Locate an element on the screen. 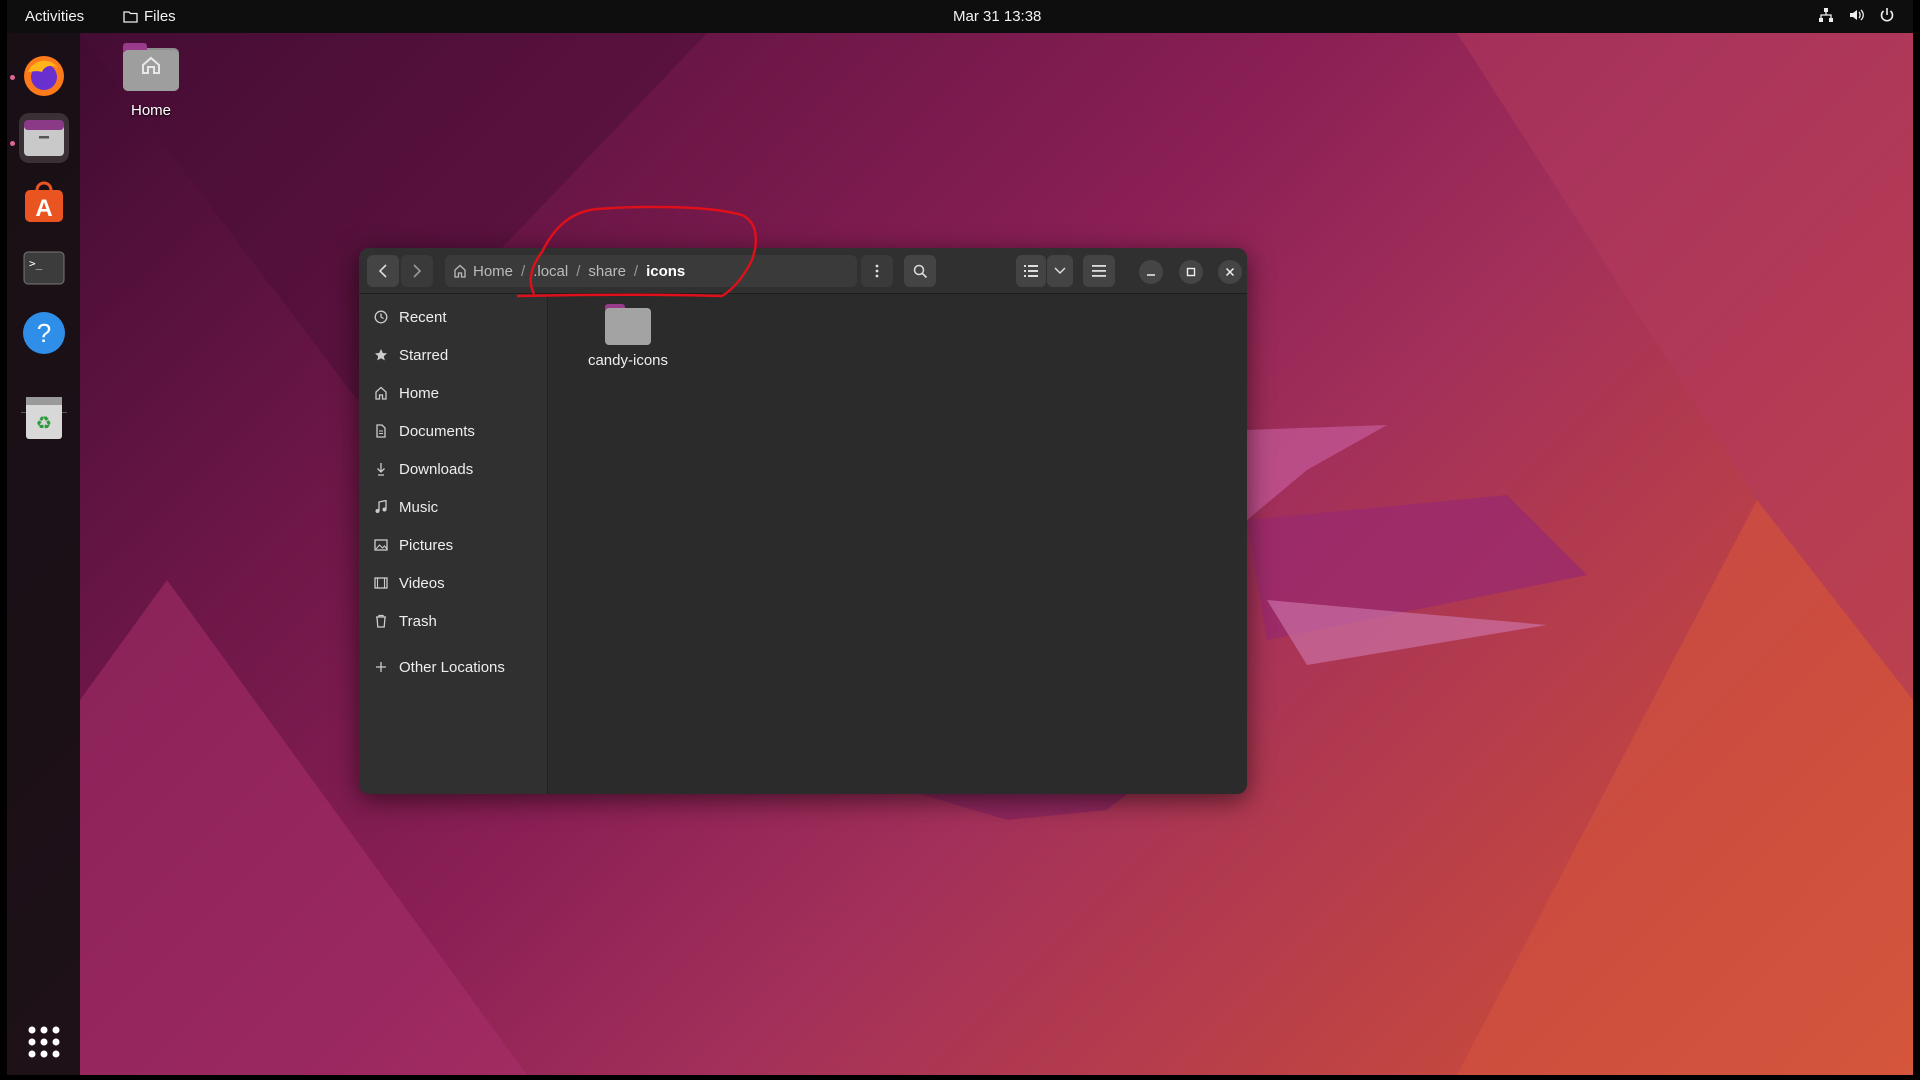 The height and width of the screenshot is (1080, 1920). power-icon is located at coordinates (1887, 15).